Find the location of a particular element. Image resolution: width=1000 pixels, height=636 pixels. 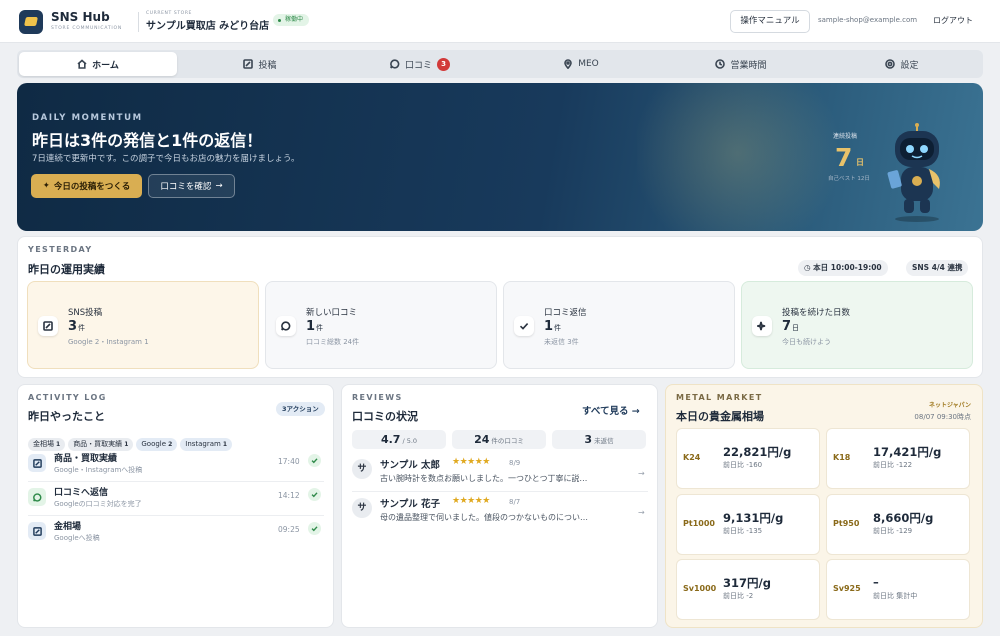

metal-price: 9,131円/g is located at coordinates (753, 518).